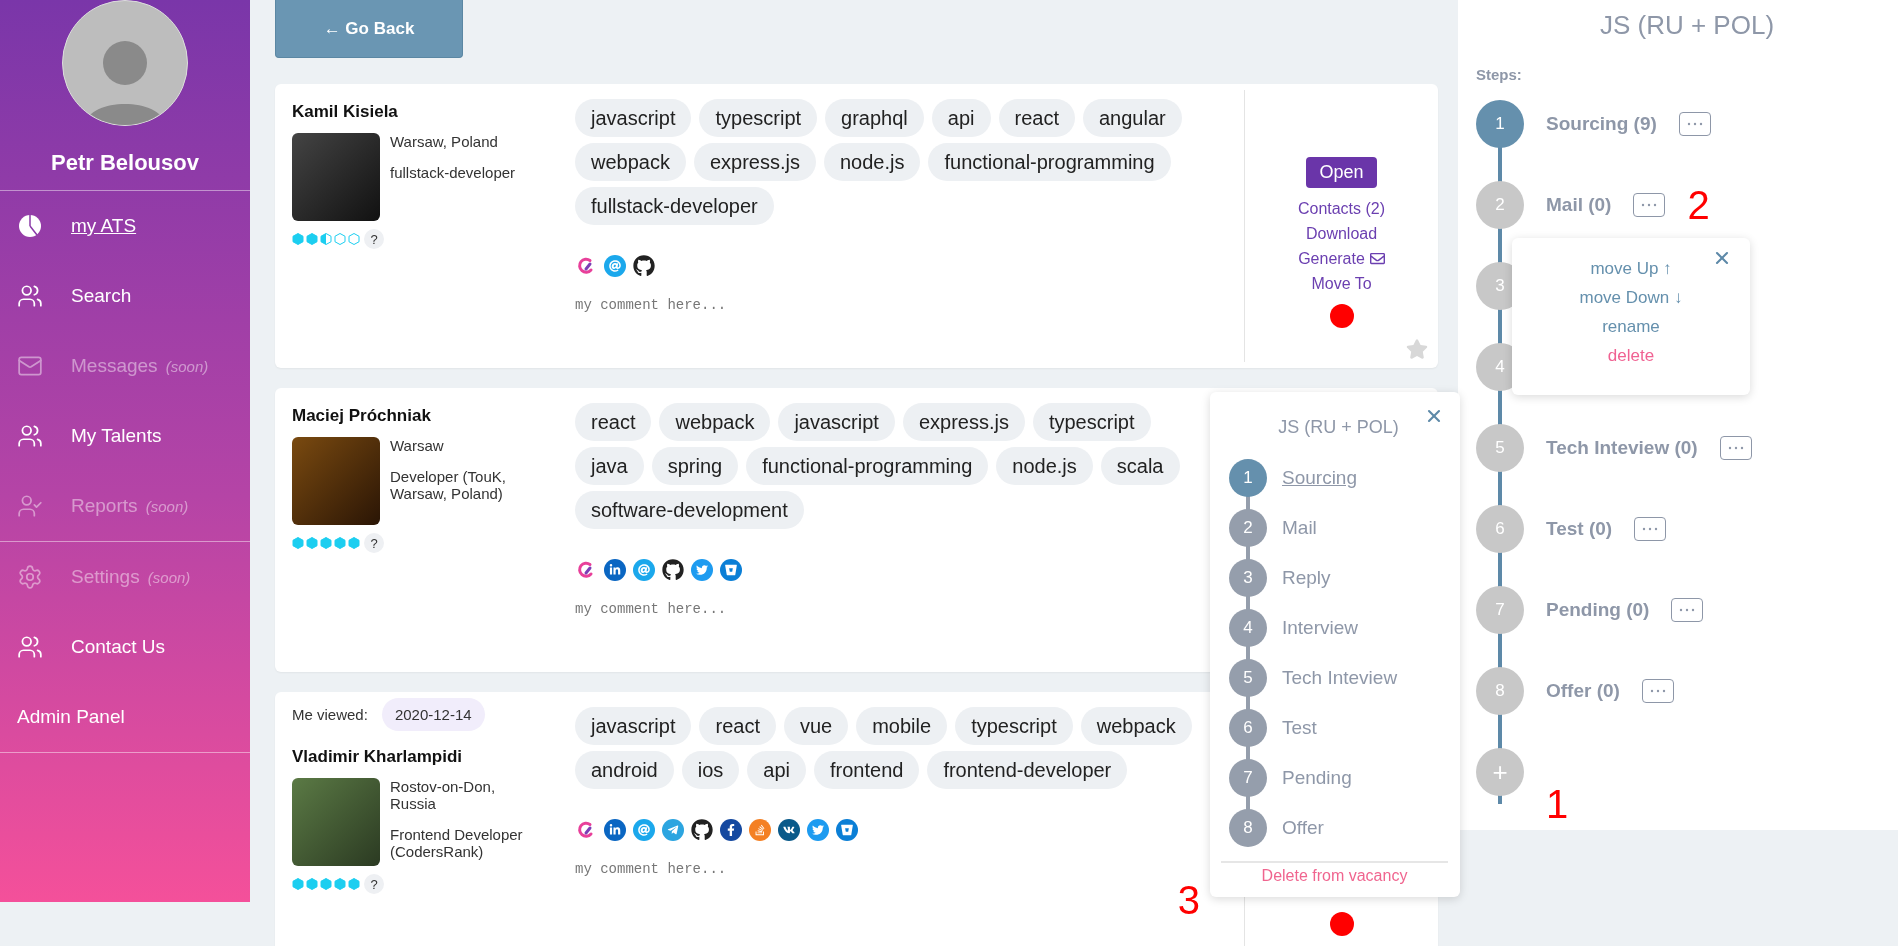 The height and width of the screenshot is (946, 1898). I want to click on skill-tag: graphql, so click(874, 118).